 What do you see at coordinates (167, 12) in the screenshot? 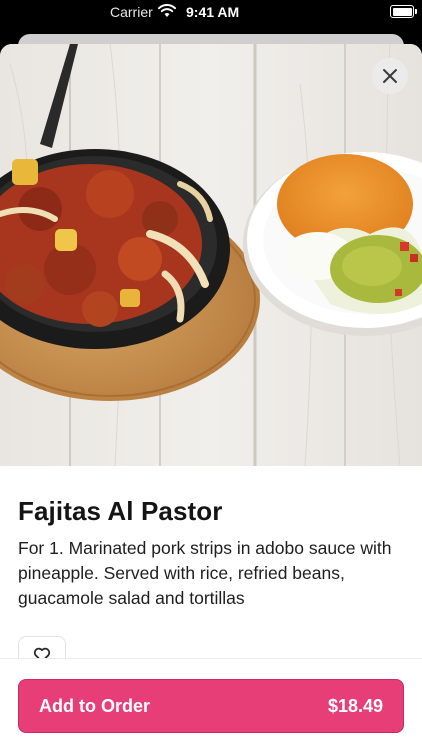
I see `wifi-icon` at bounding box center [167, 12].